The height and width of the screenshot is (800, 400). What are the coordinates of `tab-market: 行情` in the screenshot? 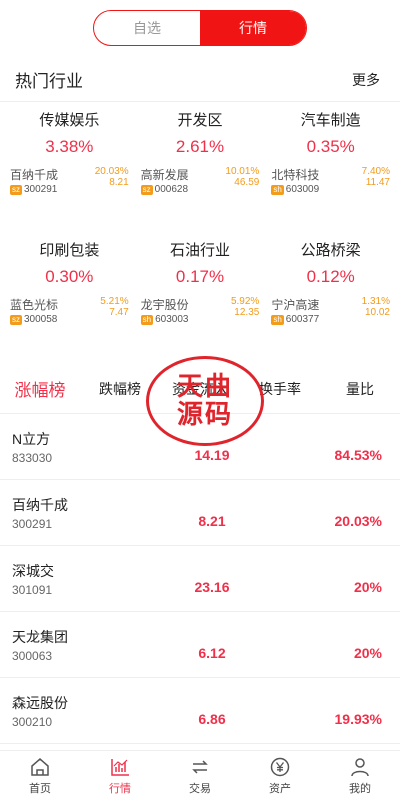 It's located at (253, 28).